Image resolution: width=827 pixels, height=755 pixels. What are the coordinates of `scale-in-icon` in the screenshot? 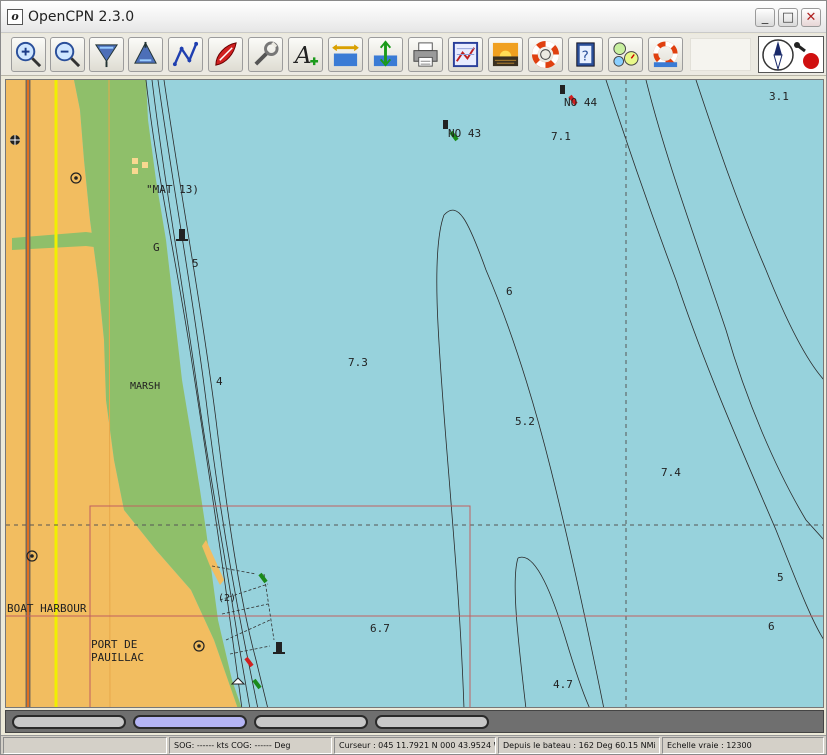 It's located at (106, 56).